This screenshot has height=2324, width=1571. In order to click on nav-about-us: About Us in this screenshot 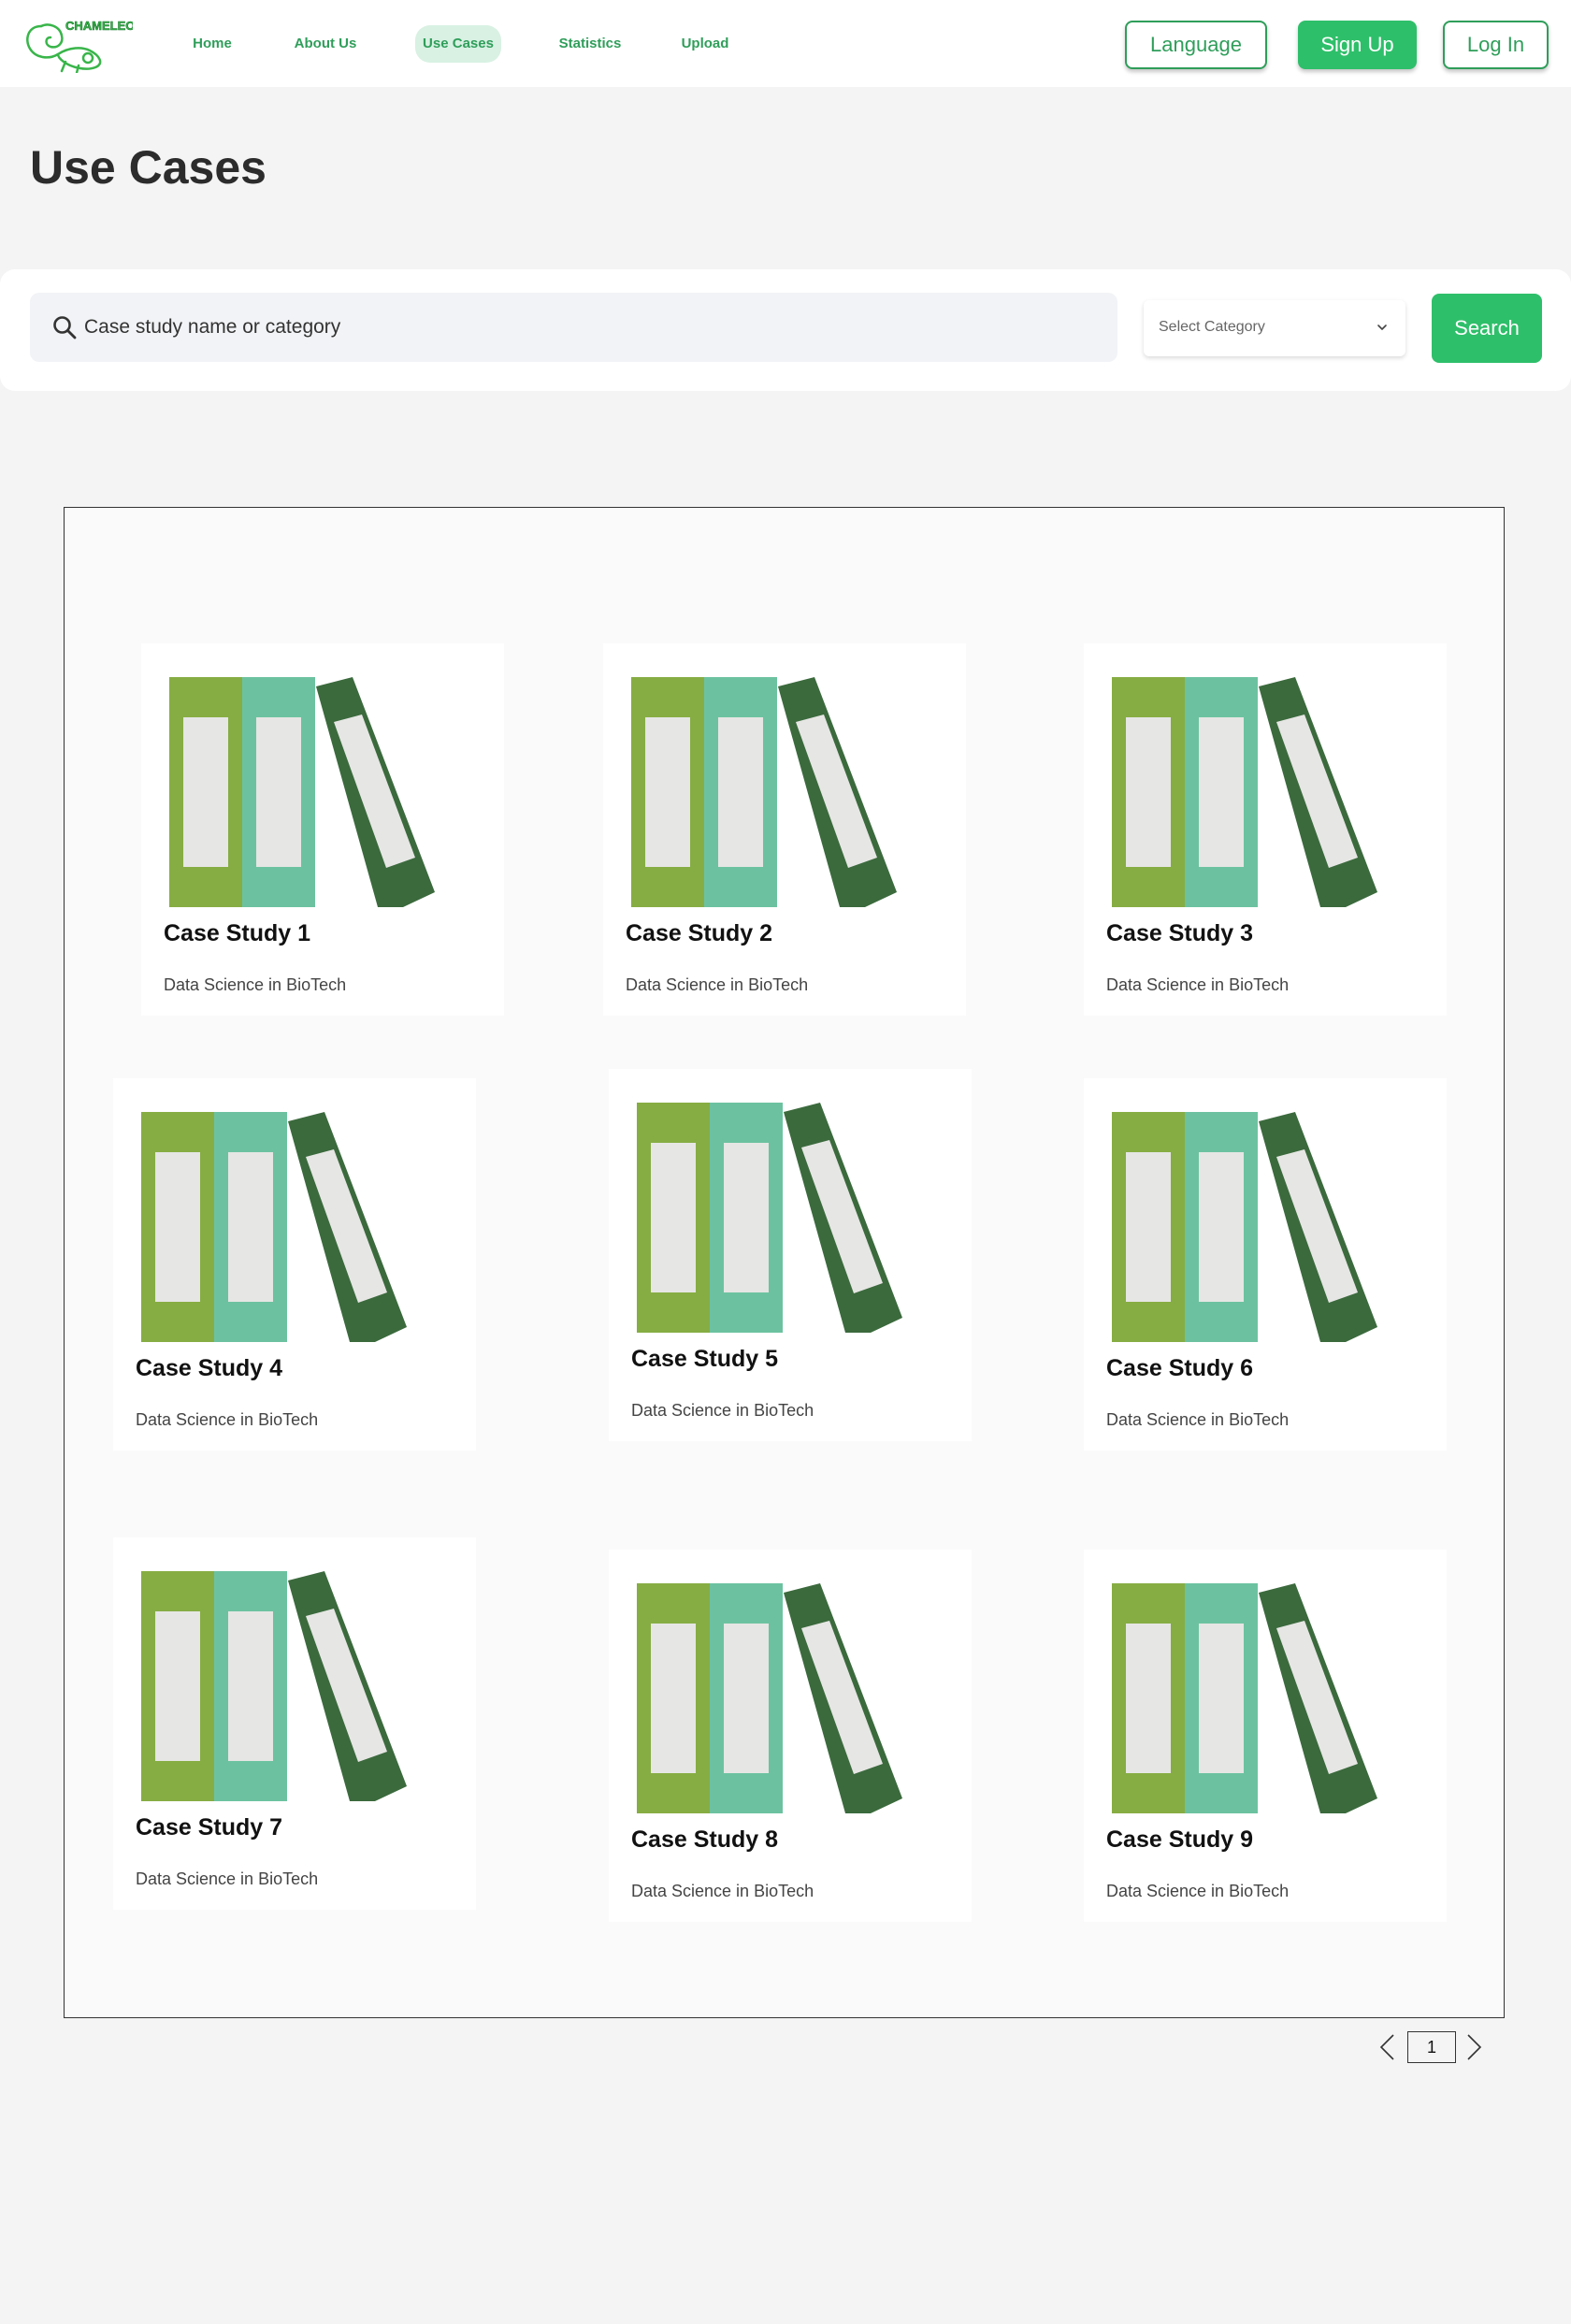, I will do `click(325, 44)`.